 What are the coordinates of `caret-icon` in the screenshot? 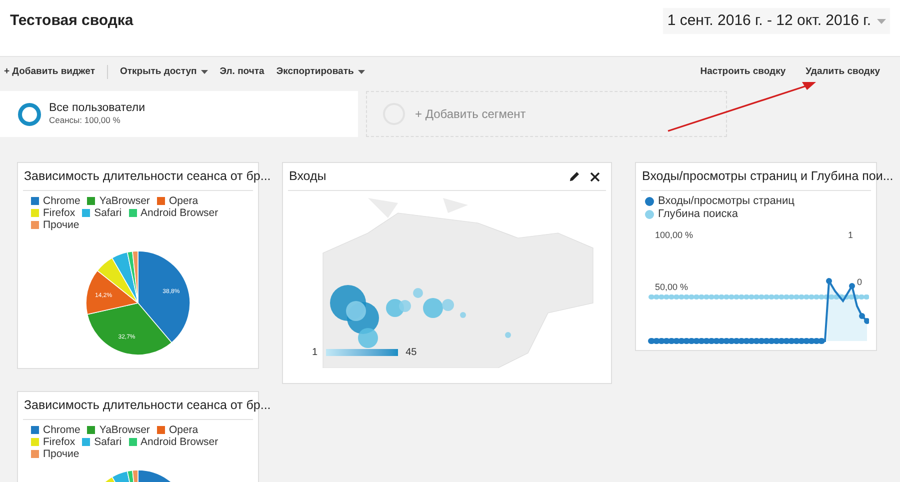 It's located at (881, 21).